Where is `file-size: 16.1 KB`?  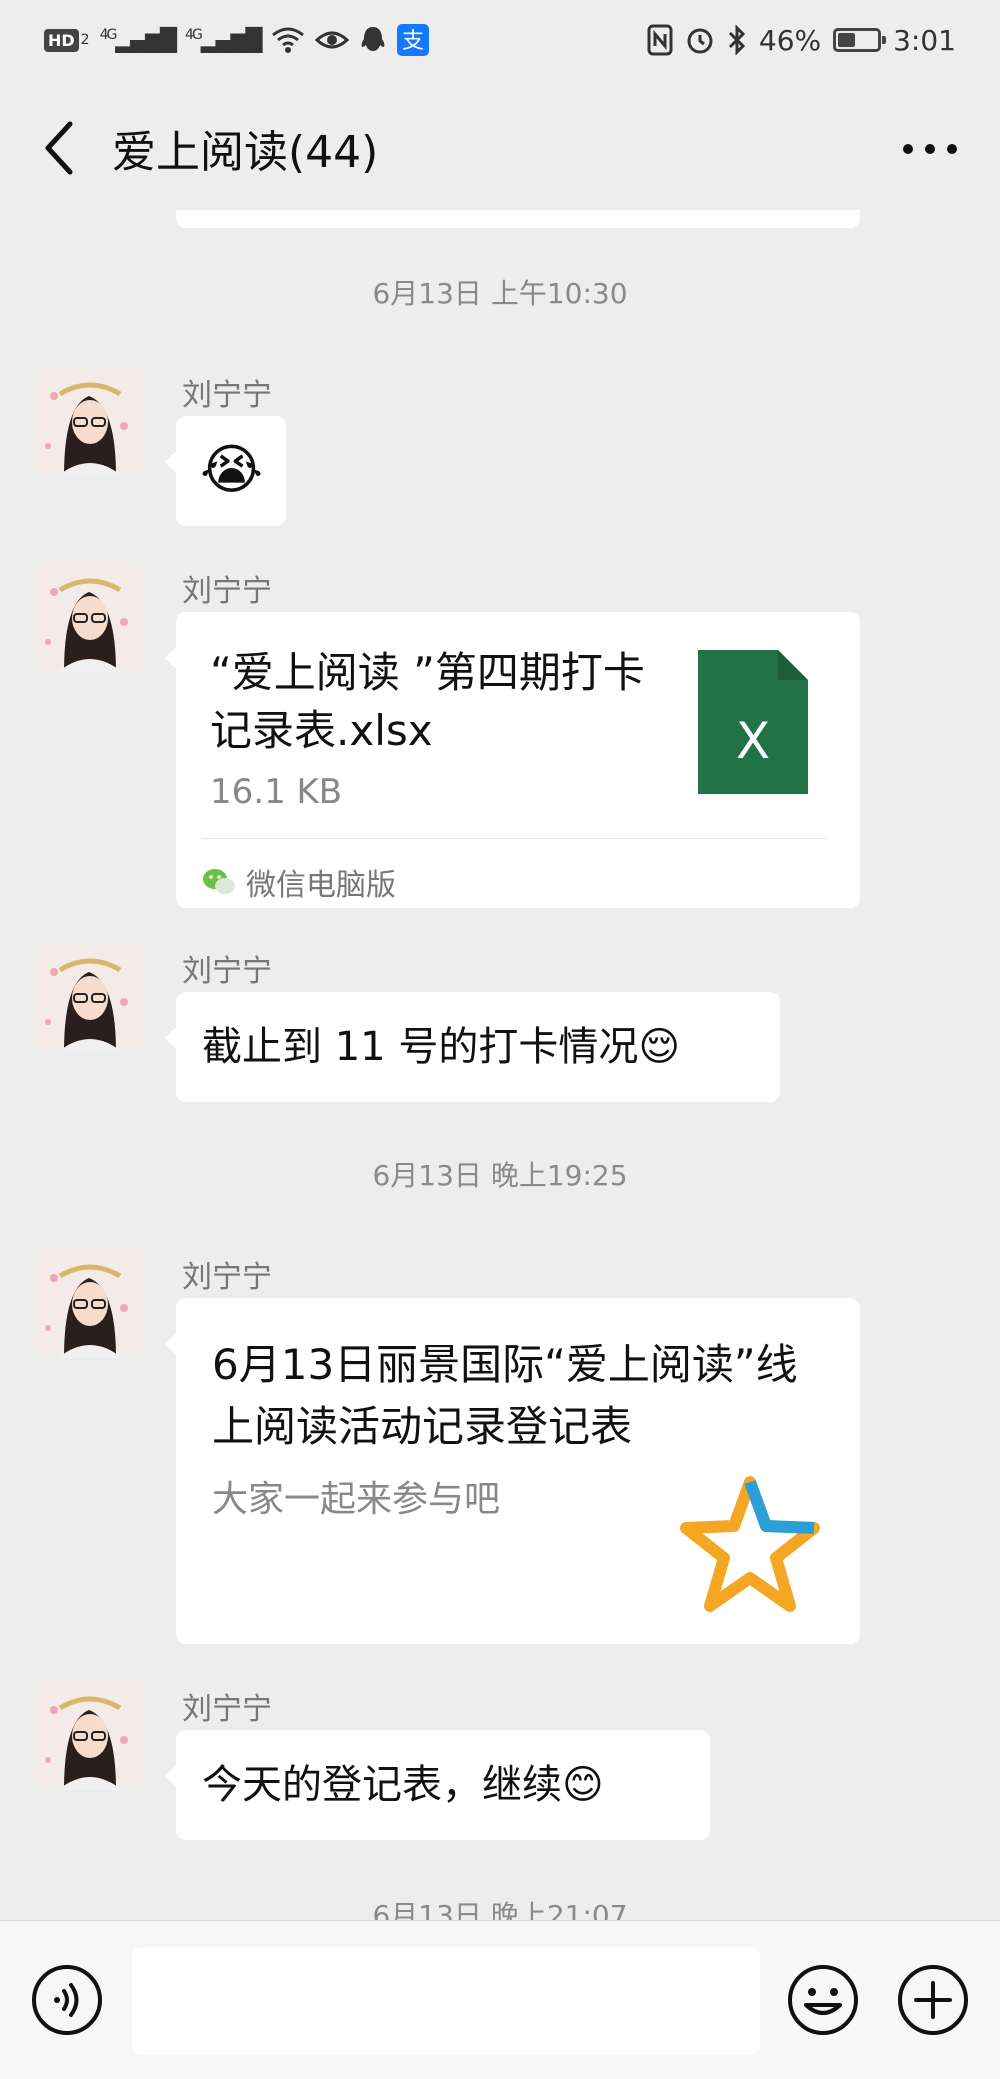 file-size: 16.1 KB is located at coordinates (276, 792).